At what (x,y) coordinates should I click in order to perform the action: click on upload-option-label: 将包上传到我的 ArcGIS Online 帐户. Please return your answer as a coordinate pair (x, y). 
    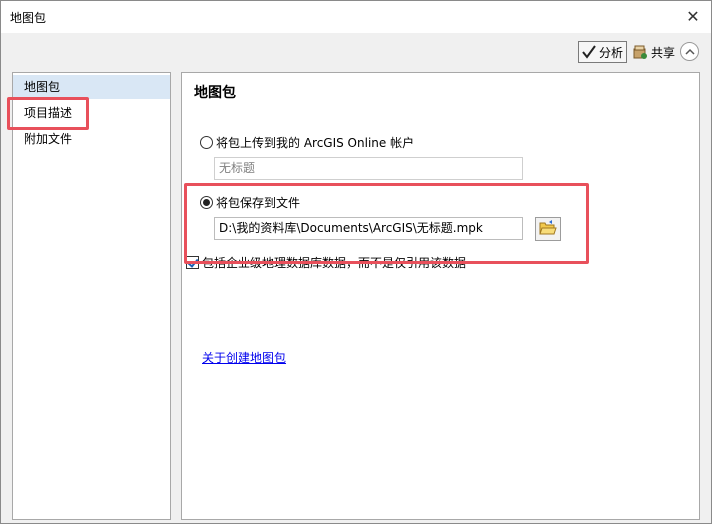
    Looking at the image, I should click on (315, 143).